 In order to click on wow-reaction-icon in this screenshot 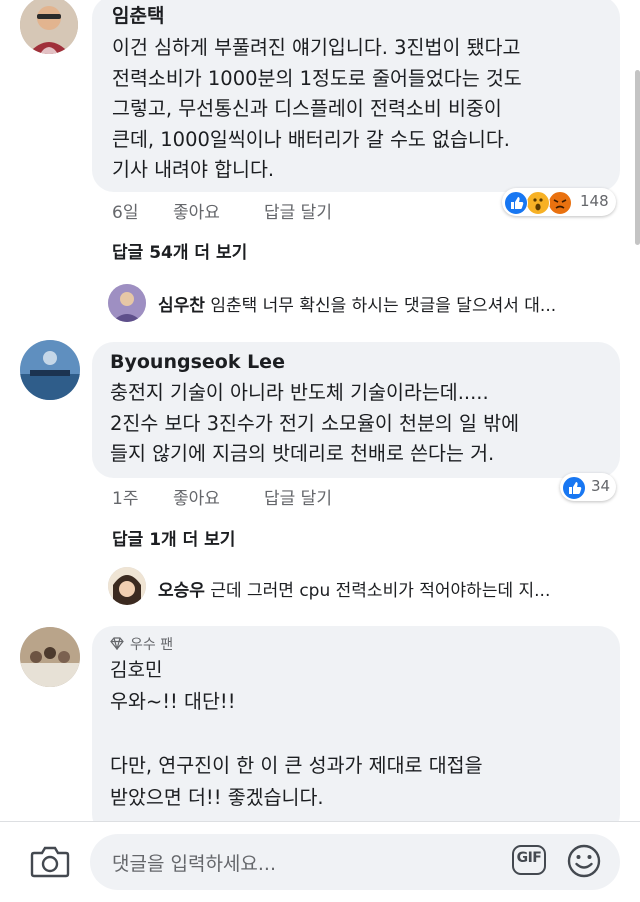, I will do `click(538, 203)`.